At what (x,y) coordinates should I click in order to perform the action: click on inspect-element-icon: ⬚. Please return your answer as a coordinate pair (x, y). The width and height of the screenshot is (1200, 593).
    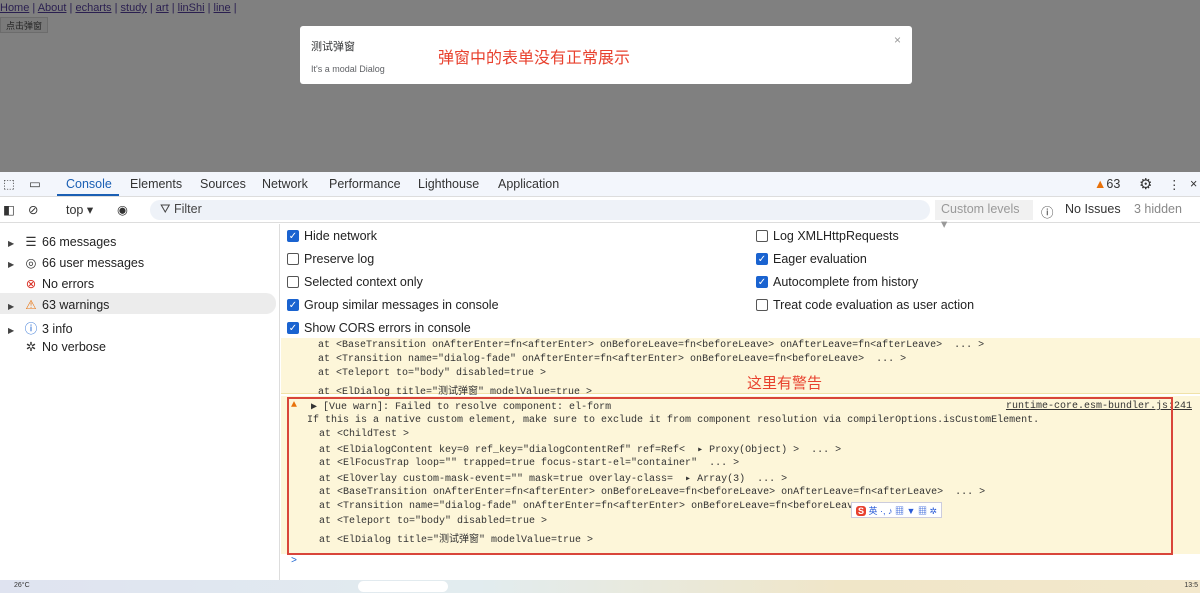
    Looking at the image, I should click on (9, 183).